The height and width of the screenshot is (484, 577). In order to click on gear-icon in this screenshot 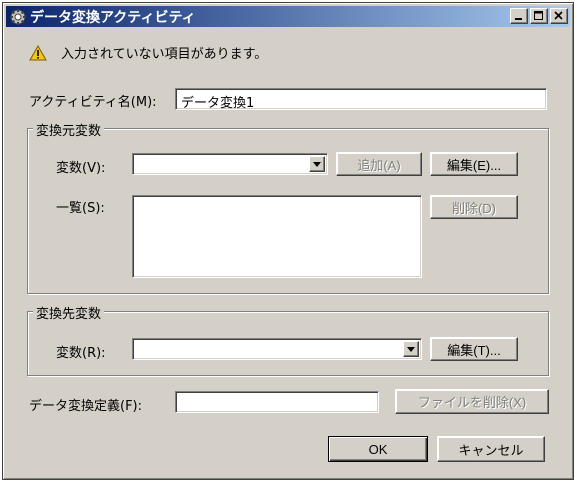, I will do `click(18, 16)`.